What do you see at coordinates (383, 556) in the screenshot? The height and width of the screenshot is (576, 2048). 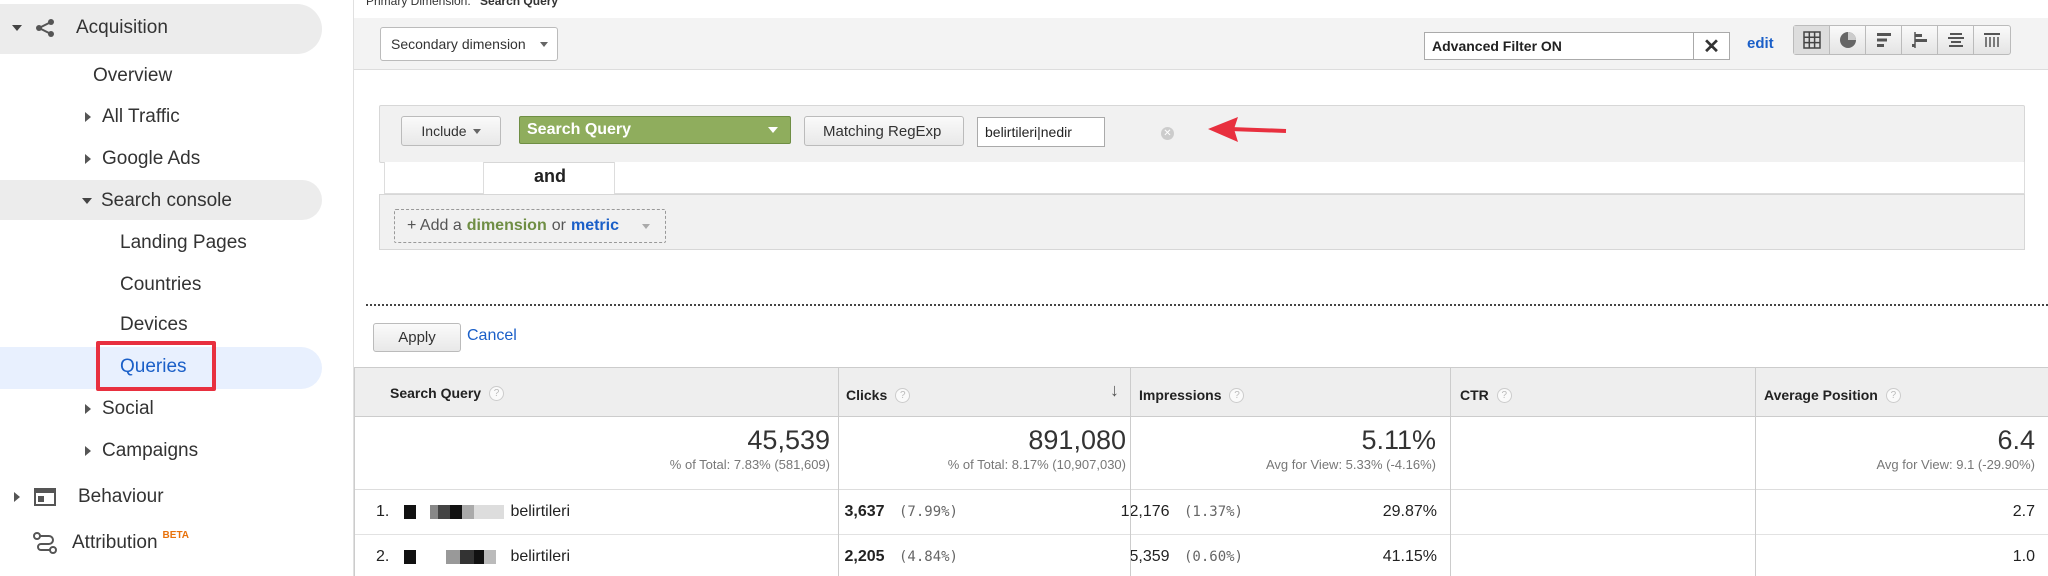 I see `row-index: 2.` at bounding box center [383, 556].